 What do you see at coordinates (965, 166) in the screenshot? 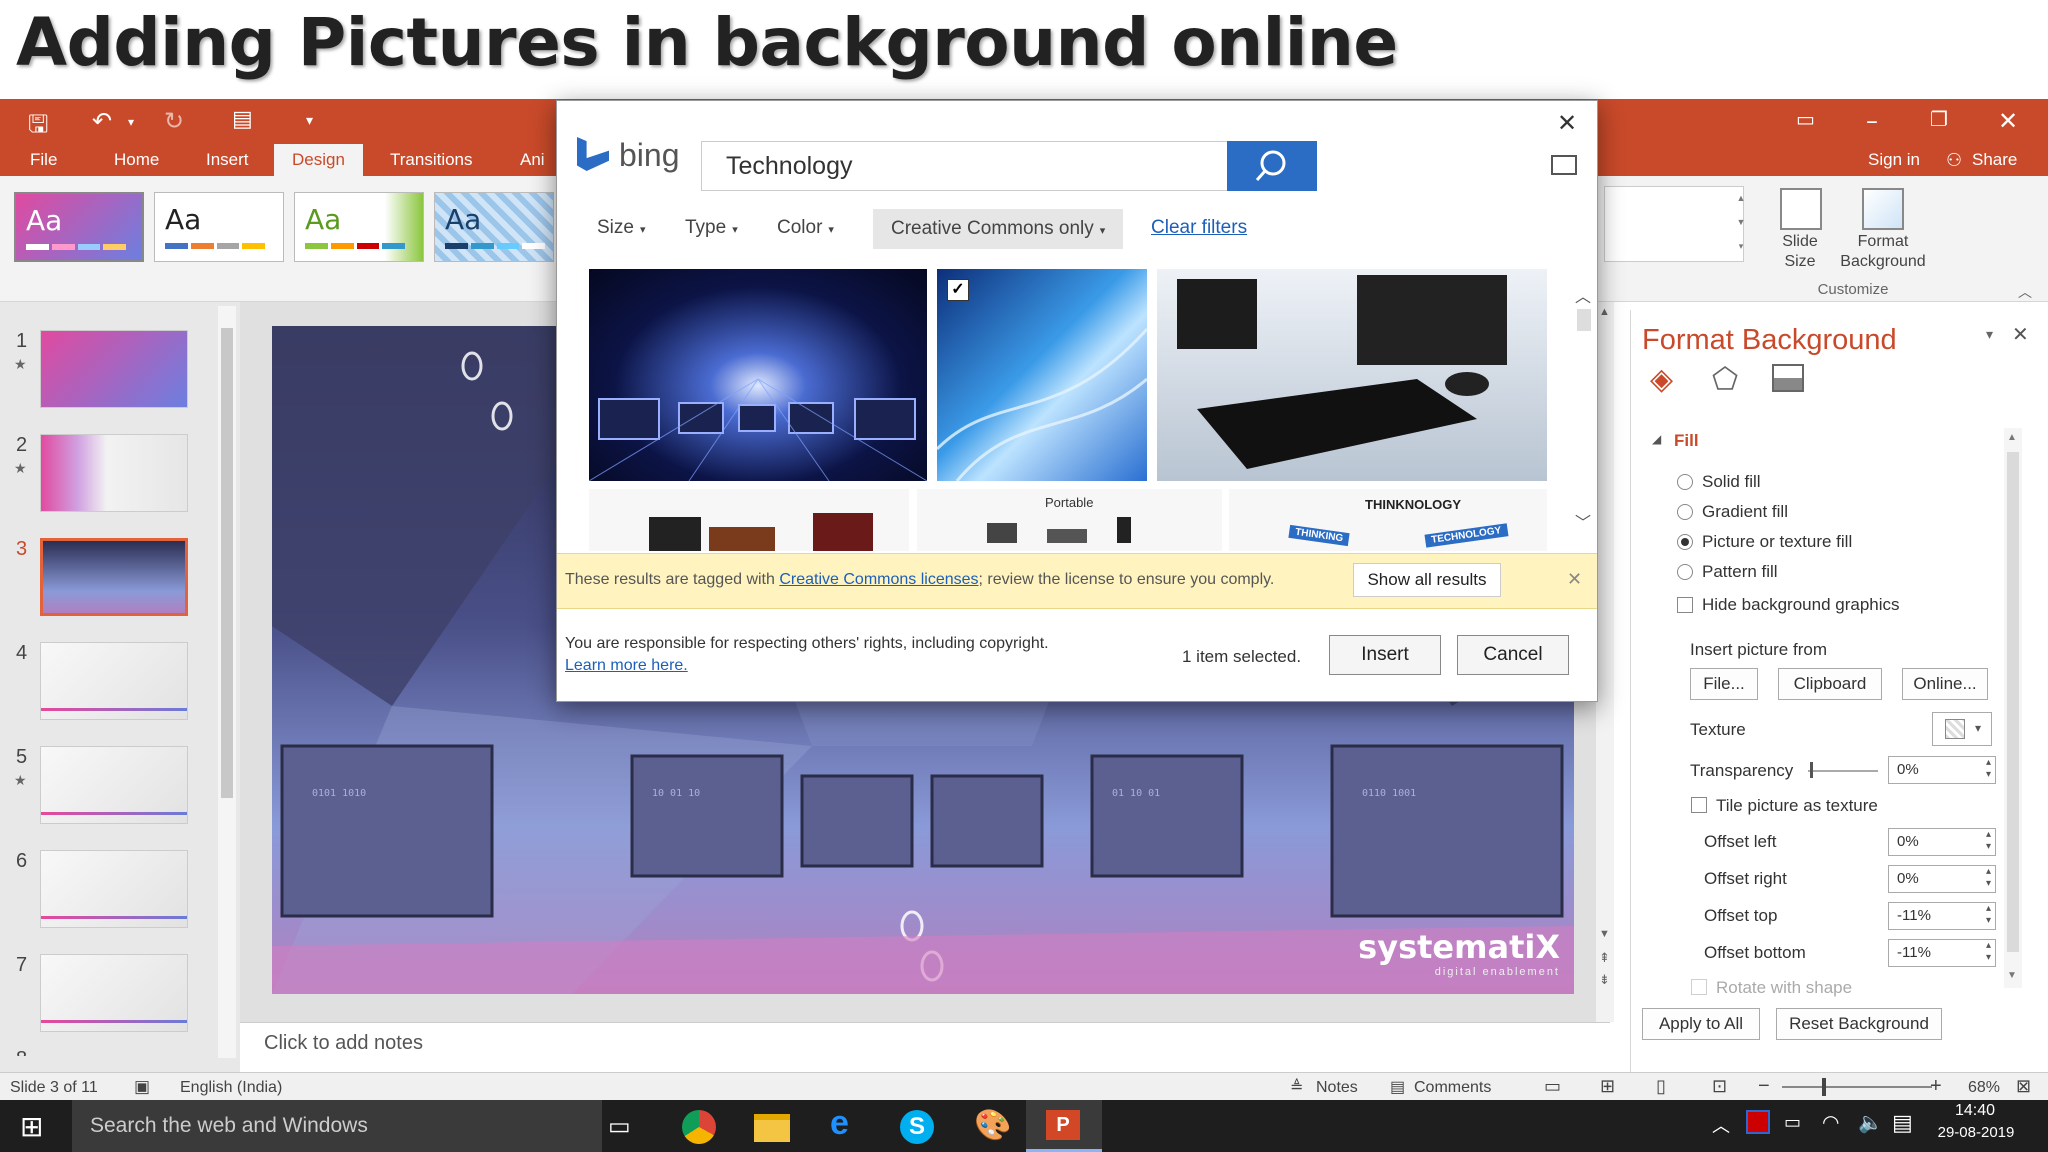
I see `image-search-input: Technology` at bounding box center [965, 166].